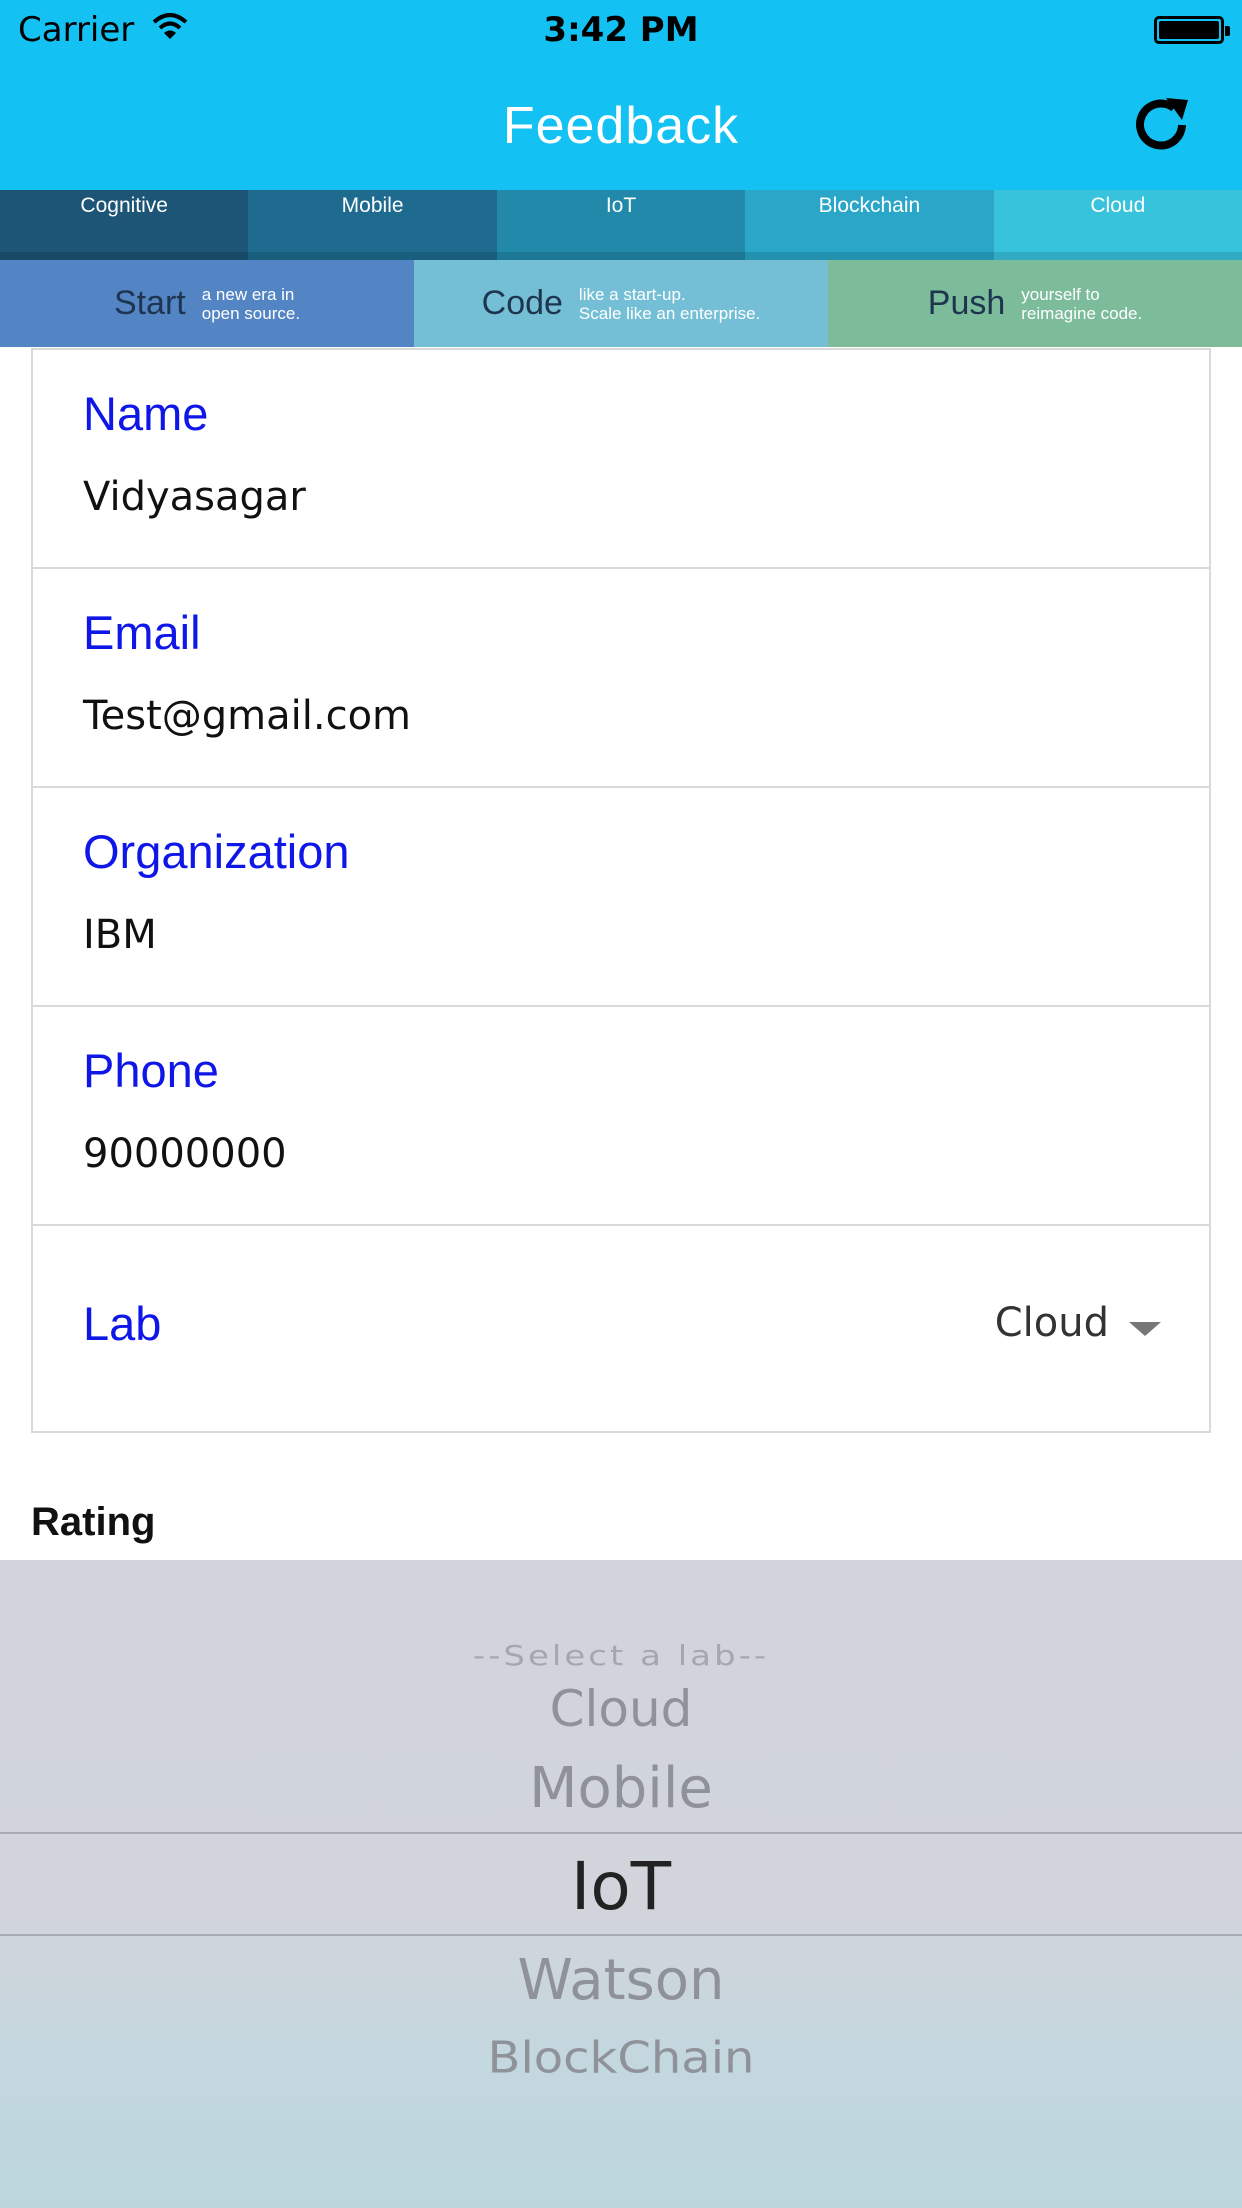 Image resolution: width=1242 pixels, height=2208 pixels. I want to click on email-label: Email, so click(142, 632).